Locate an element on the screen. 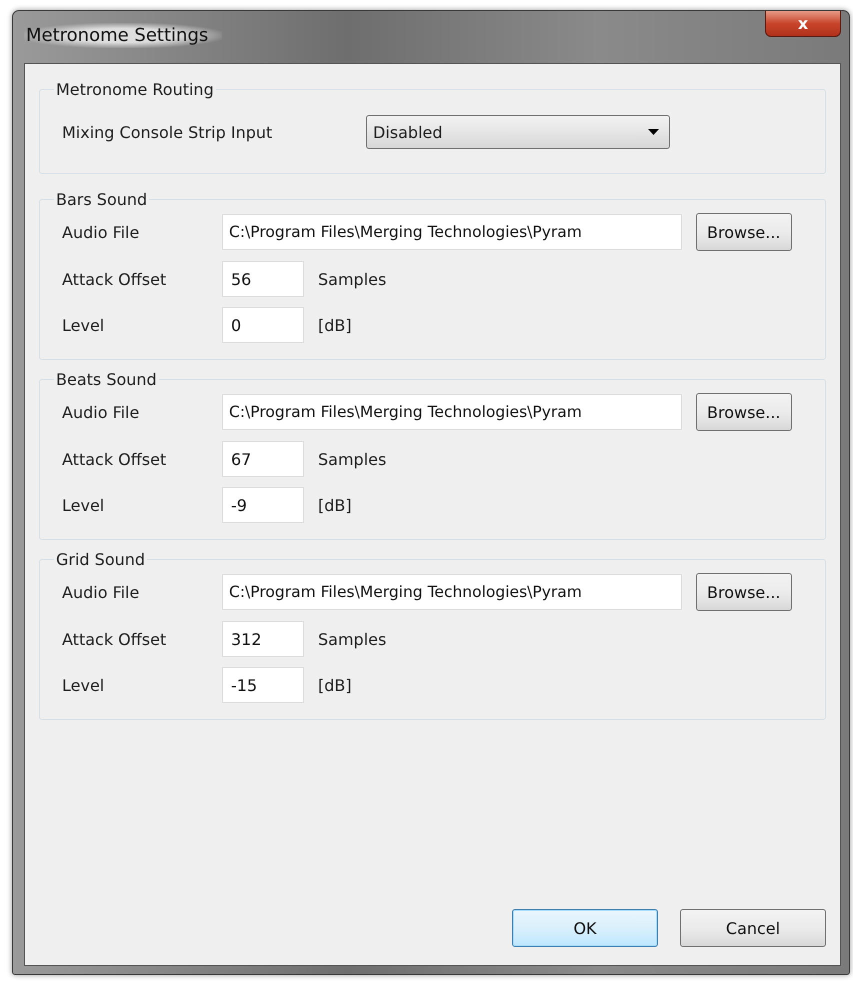 Image resolution: width=853 pixels, height=982 pixels. ok-button: OK is located at coordinates (585, 928).